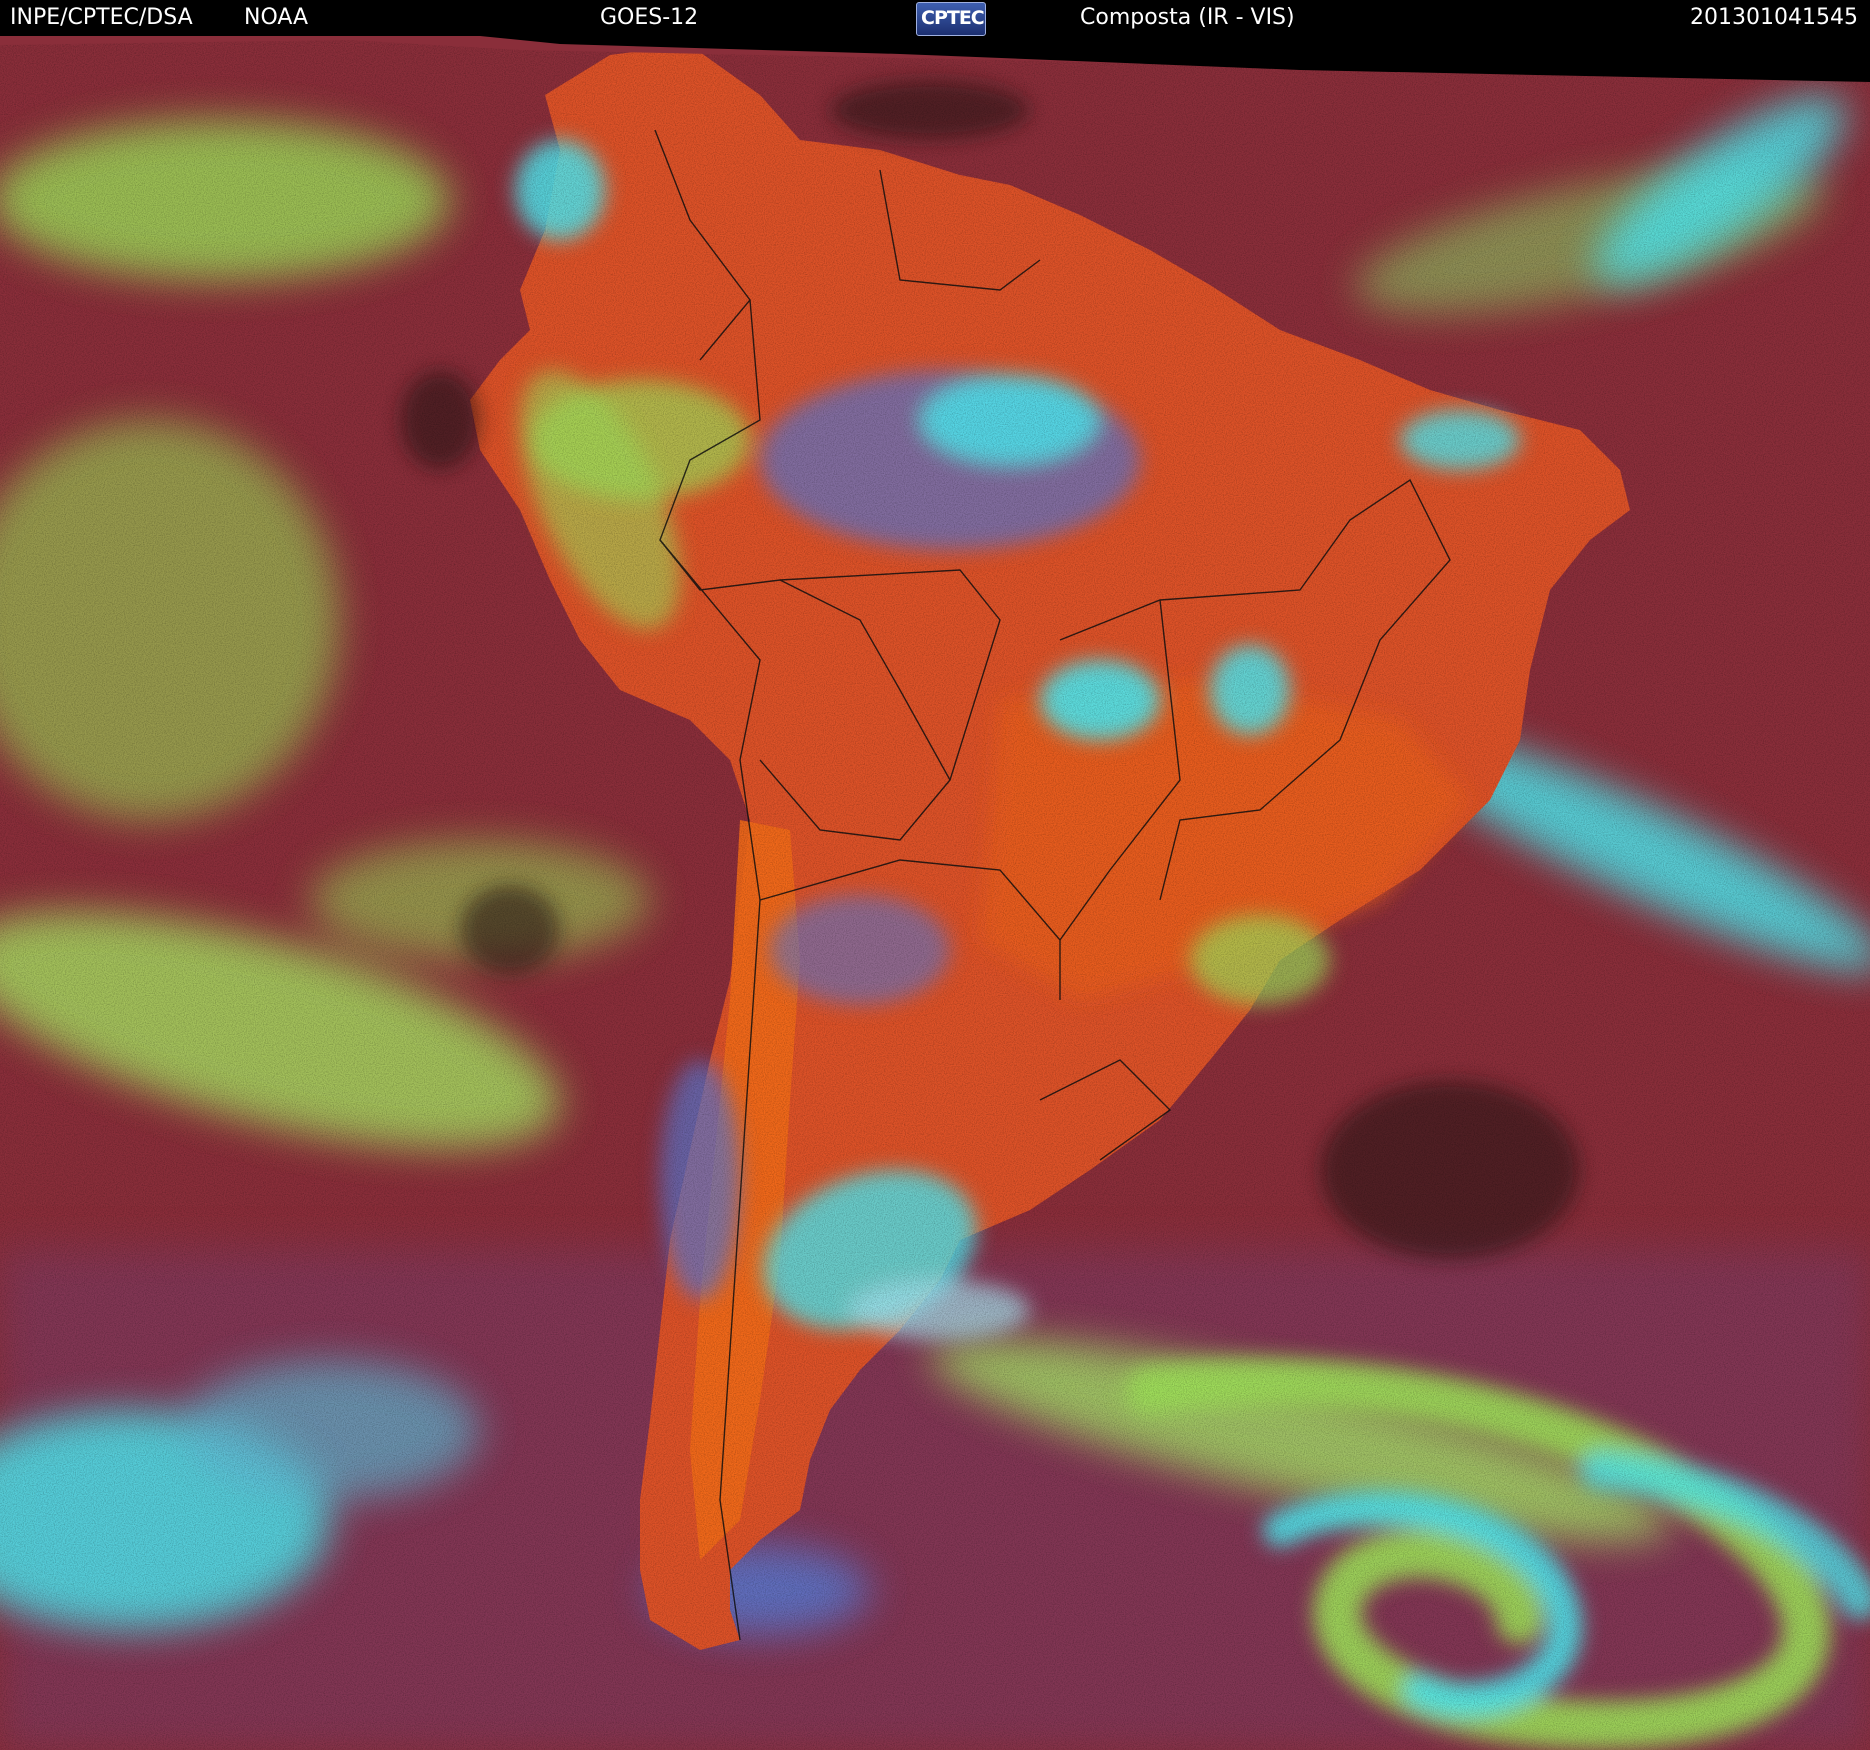 The image size is (1870, 1750). I want to click on product-label: Composta (IR - VIS), so click(1187, 17).